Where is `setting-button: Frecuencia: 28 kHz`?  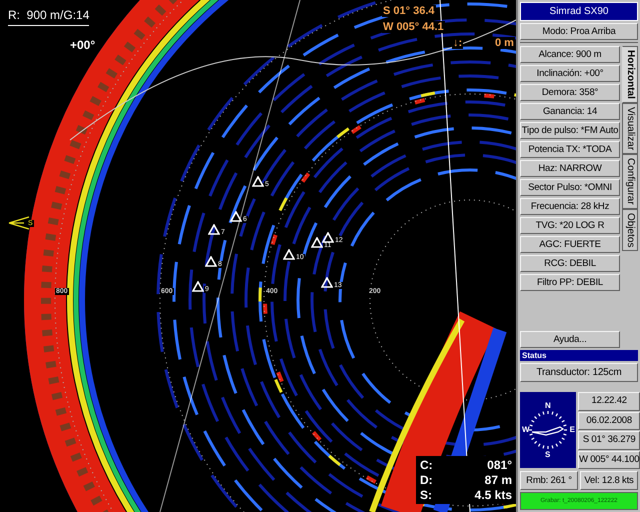 setting-button: Frecuencia: 28 kHz is located at coordinates (570, 206).